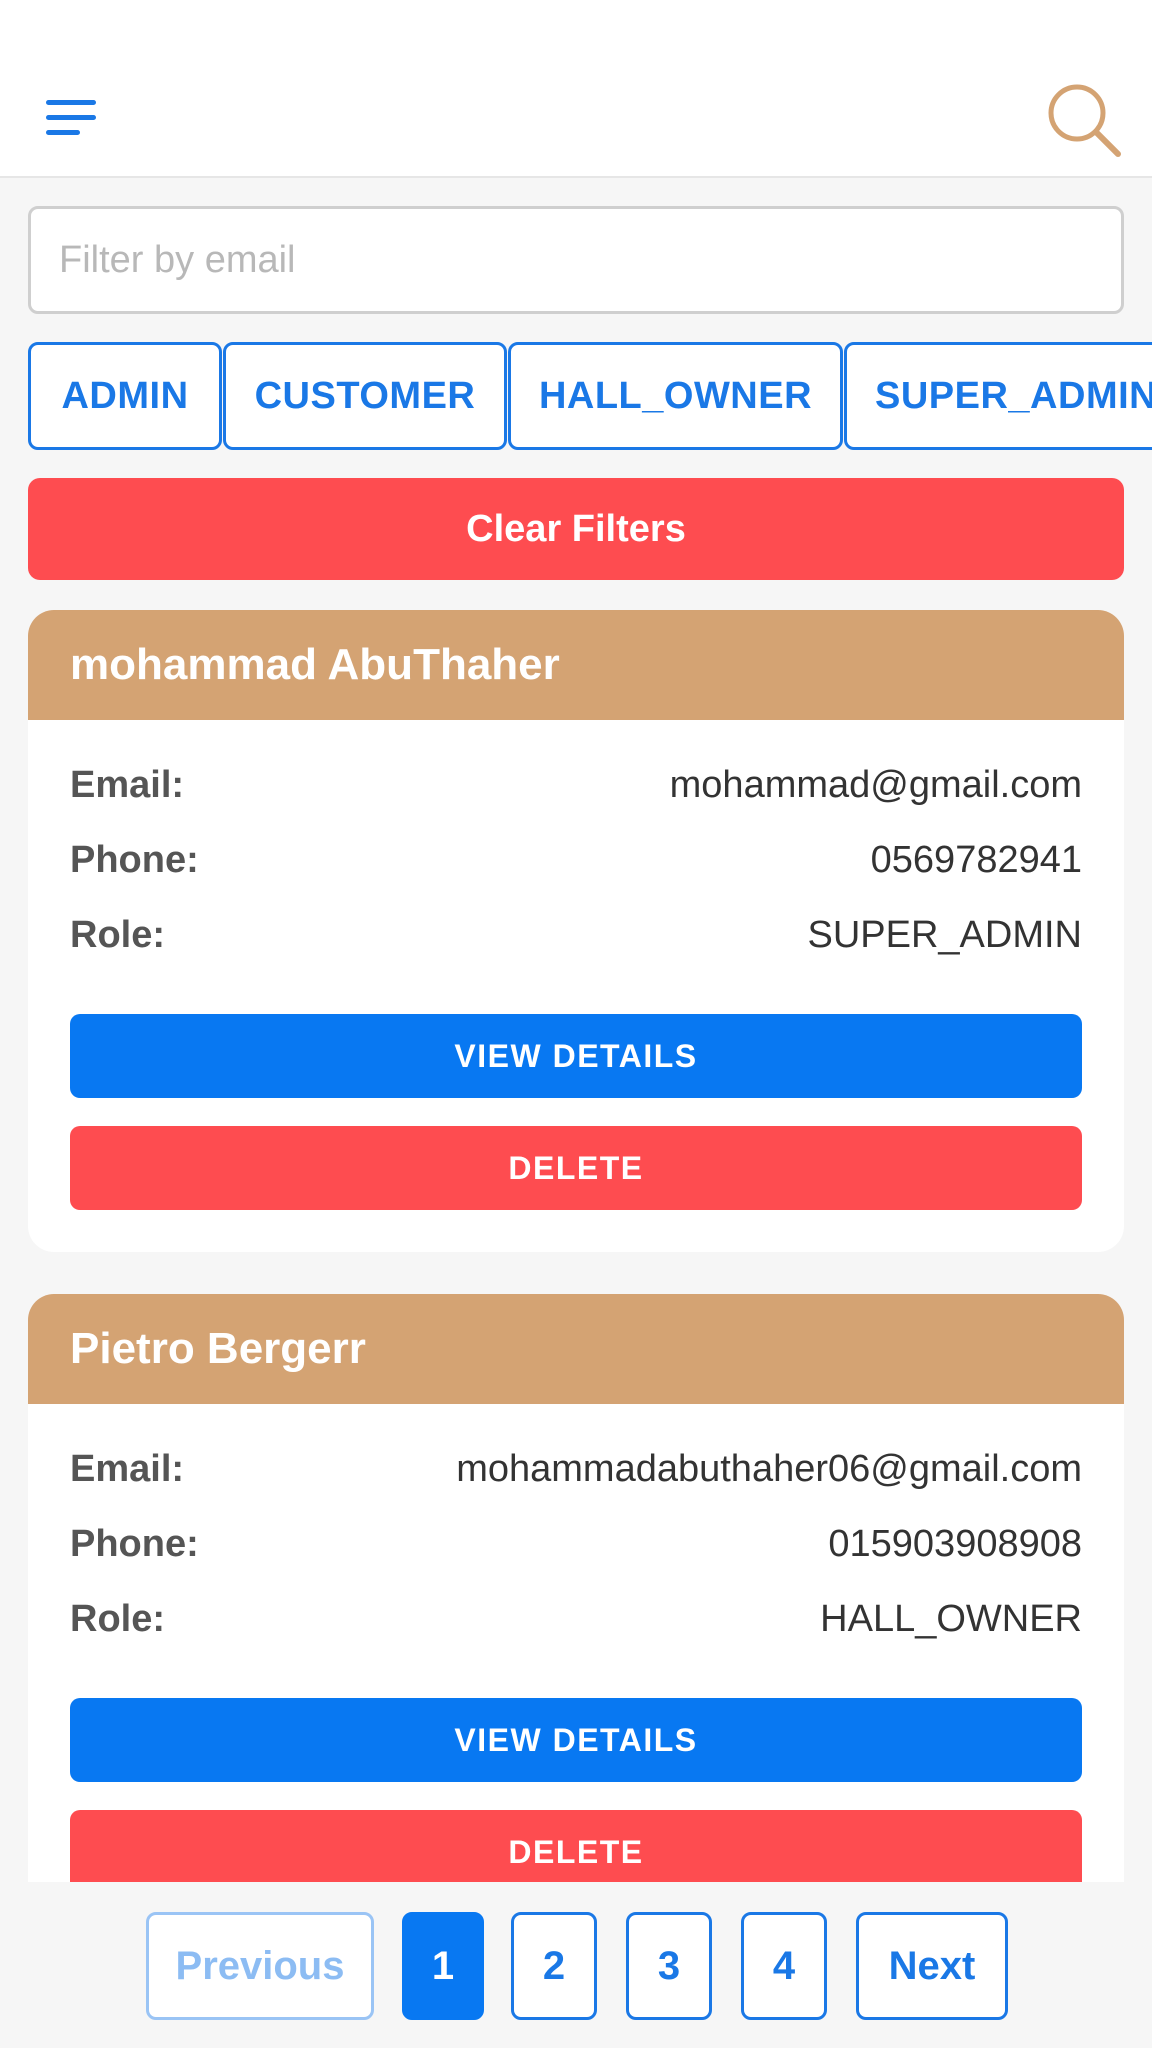  I want to click on role-row: Role: SUPER_ADMIN, so click(576, 935).